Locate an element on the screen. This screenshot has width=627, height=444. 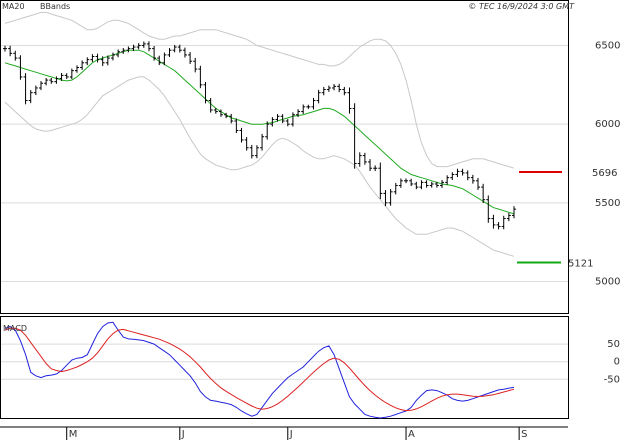
copyright-stamp: © TEC 16/9/2024 3:0 GMT is located at coordinates (521, 6).